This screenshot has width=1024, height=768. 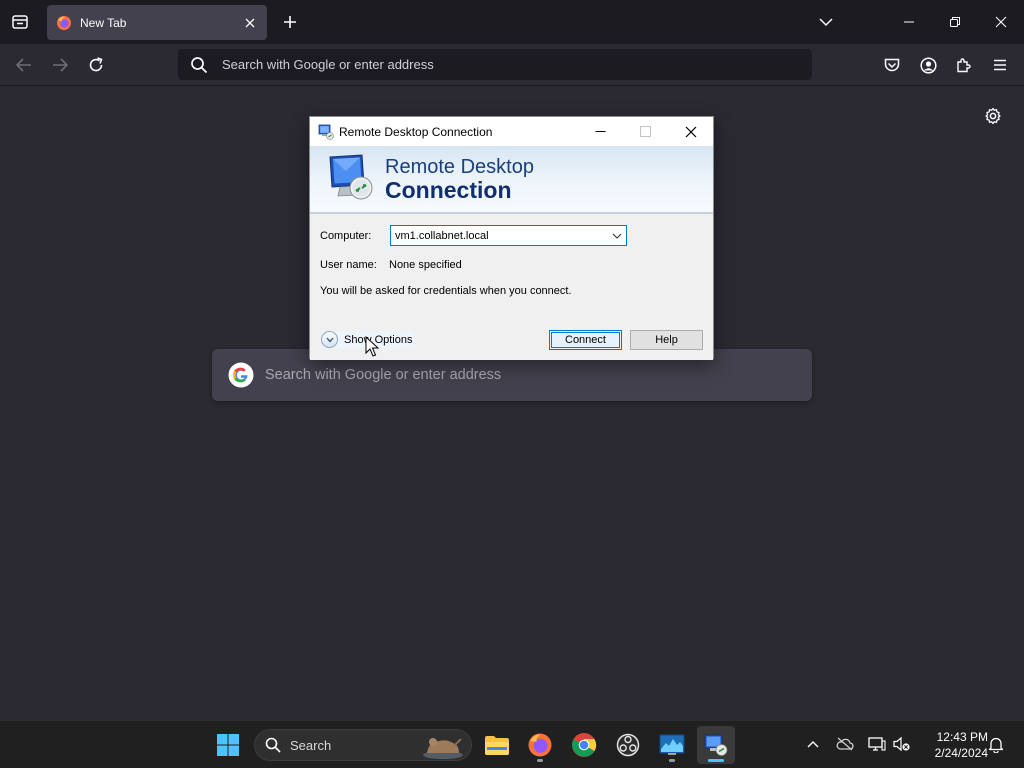 I want to click on obs-icon, so click(x=628, y=745).